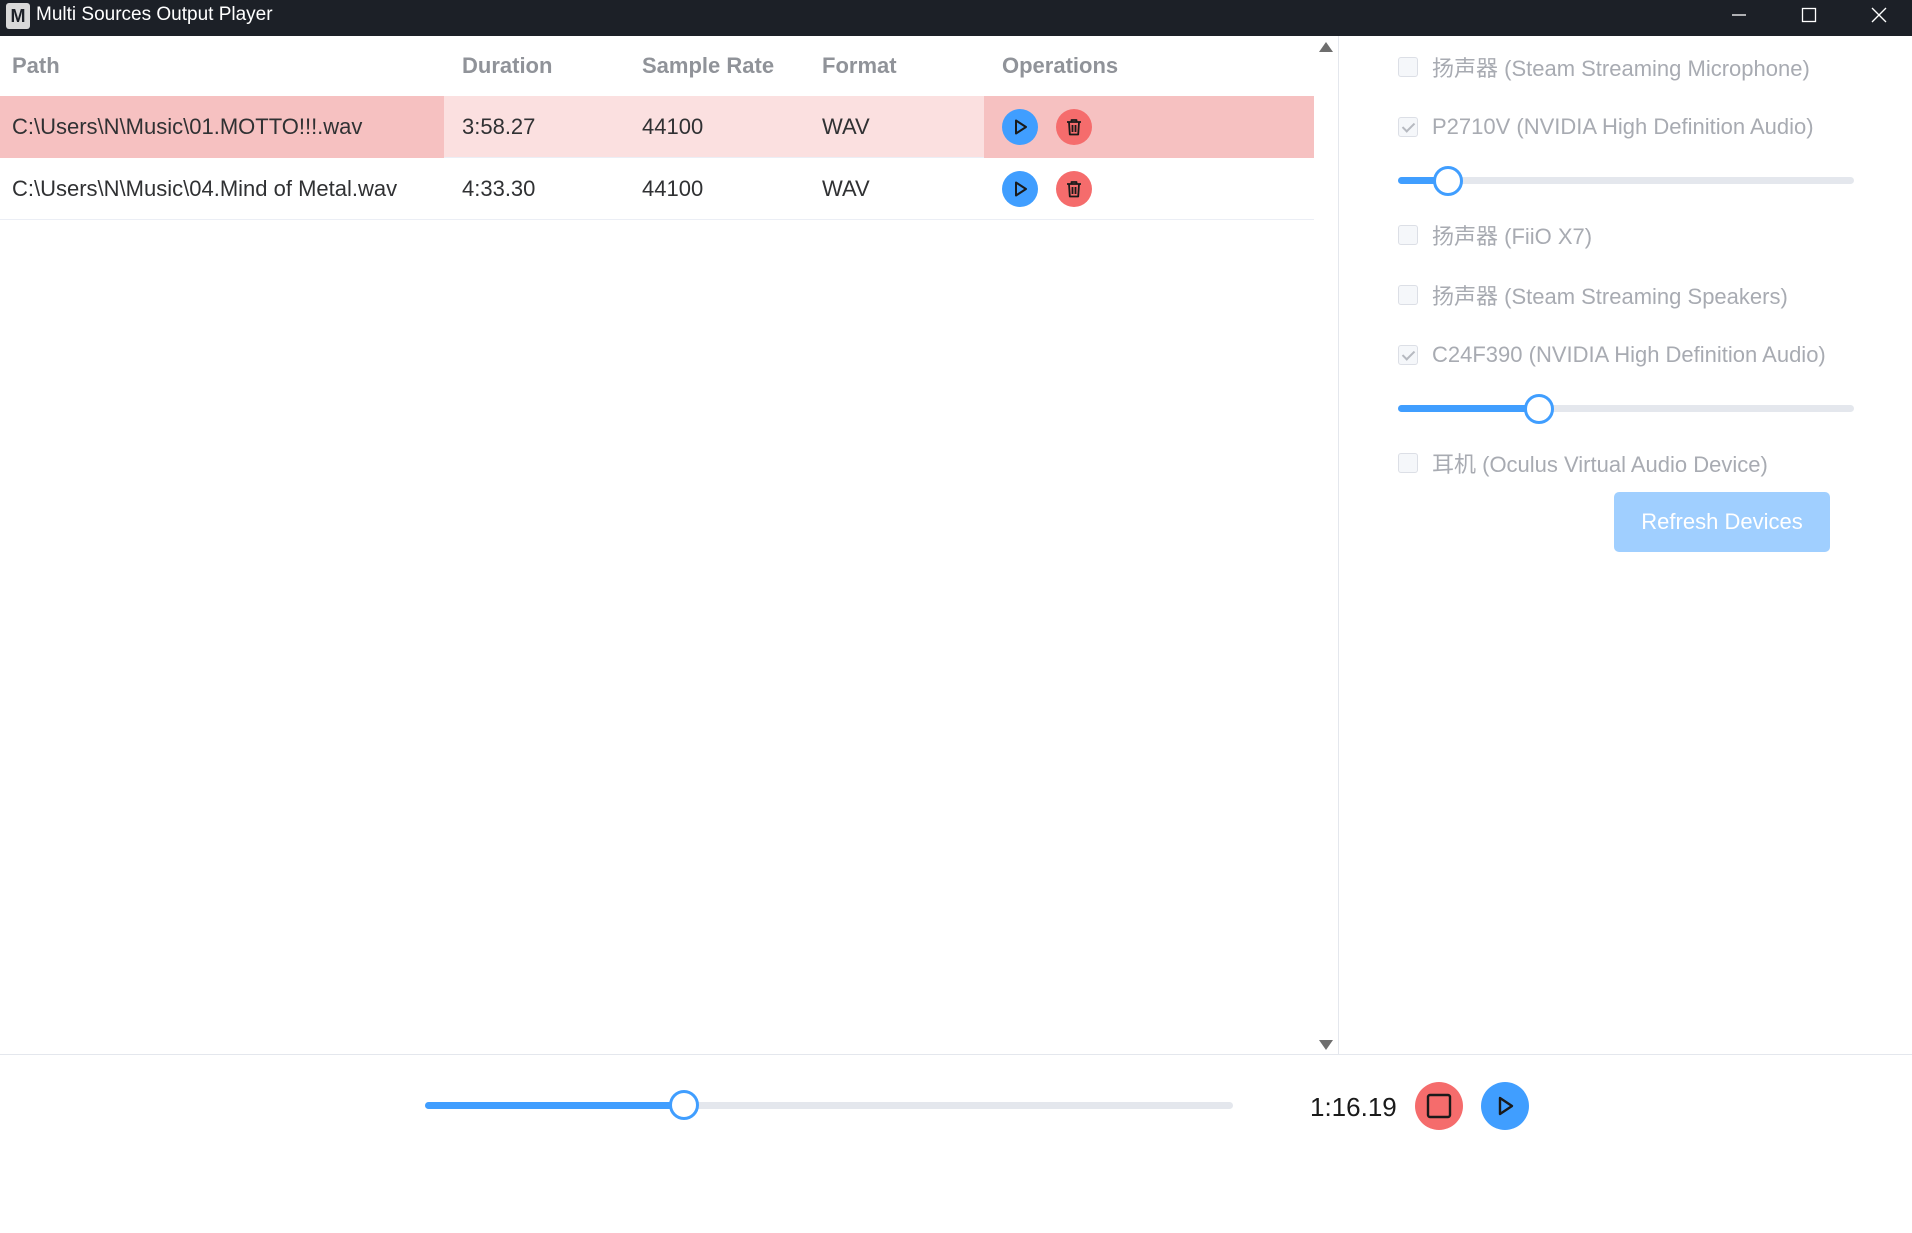 This screenshot has height=1233, width=1912. What do you see at coordinates (956, 1144) in the screenshot?
I see `player-bar: 1:16.19` at bounding box center [956, 1144].